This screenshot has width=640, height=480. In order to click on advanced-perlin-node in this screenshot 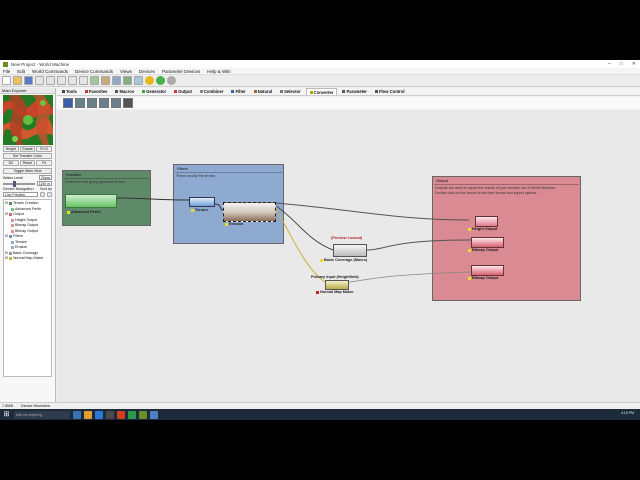, I will do `click(91, 201)`.